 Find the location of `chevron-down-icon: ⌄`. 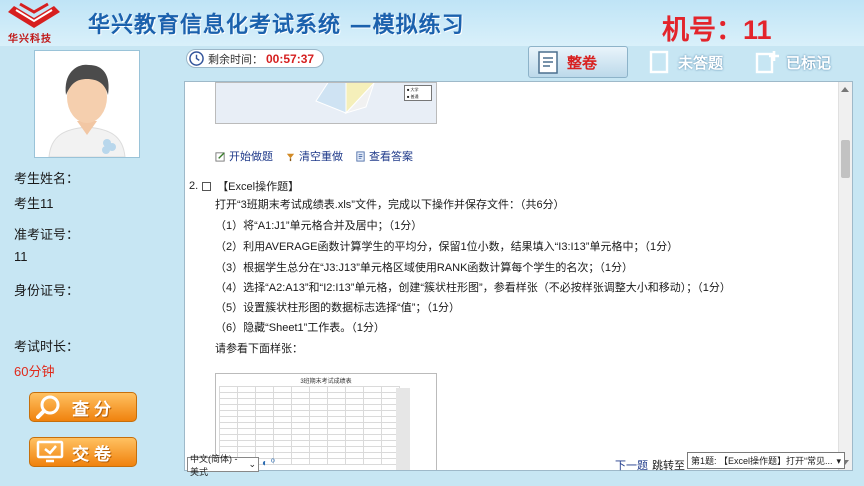

chevron-down-icon: ⌄ is located at coordinates (252, 464).